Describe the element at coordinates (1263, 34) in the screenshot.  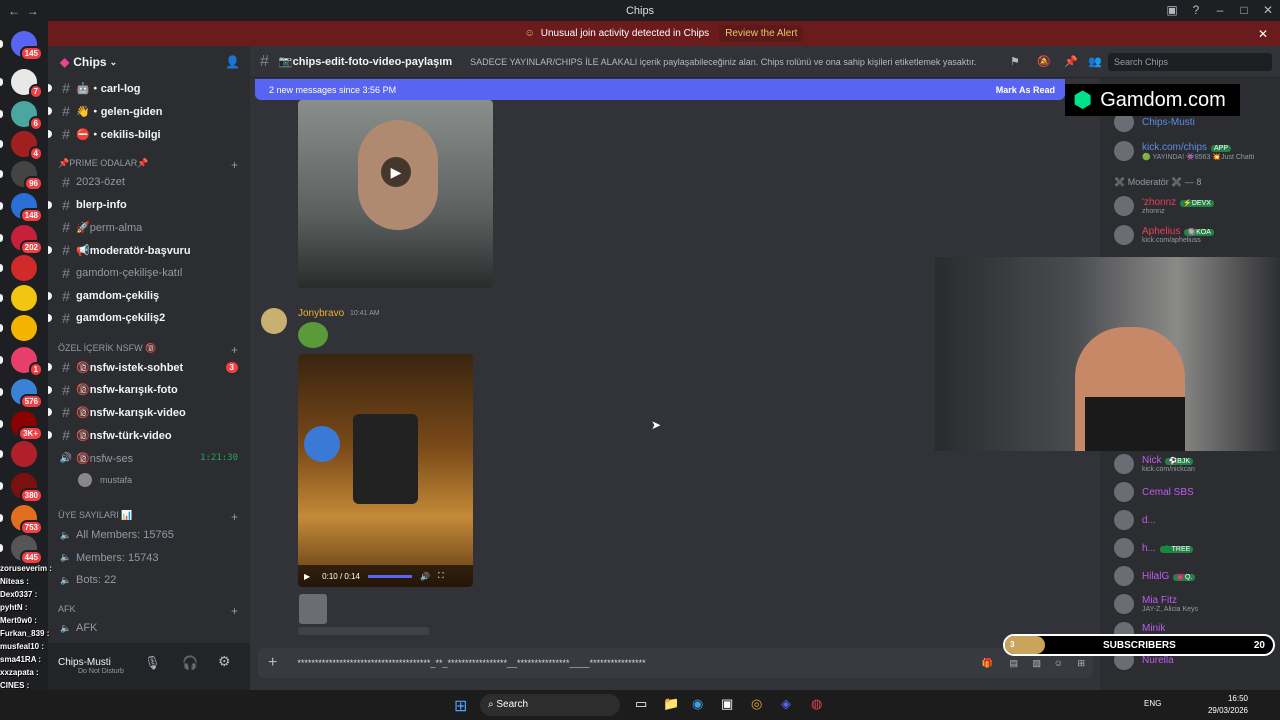
I see `close-icon: ✕` at that location.